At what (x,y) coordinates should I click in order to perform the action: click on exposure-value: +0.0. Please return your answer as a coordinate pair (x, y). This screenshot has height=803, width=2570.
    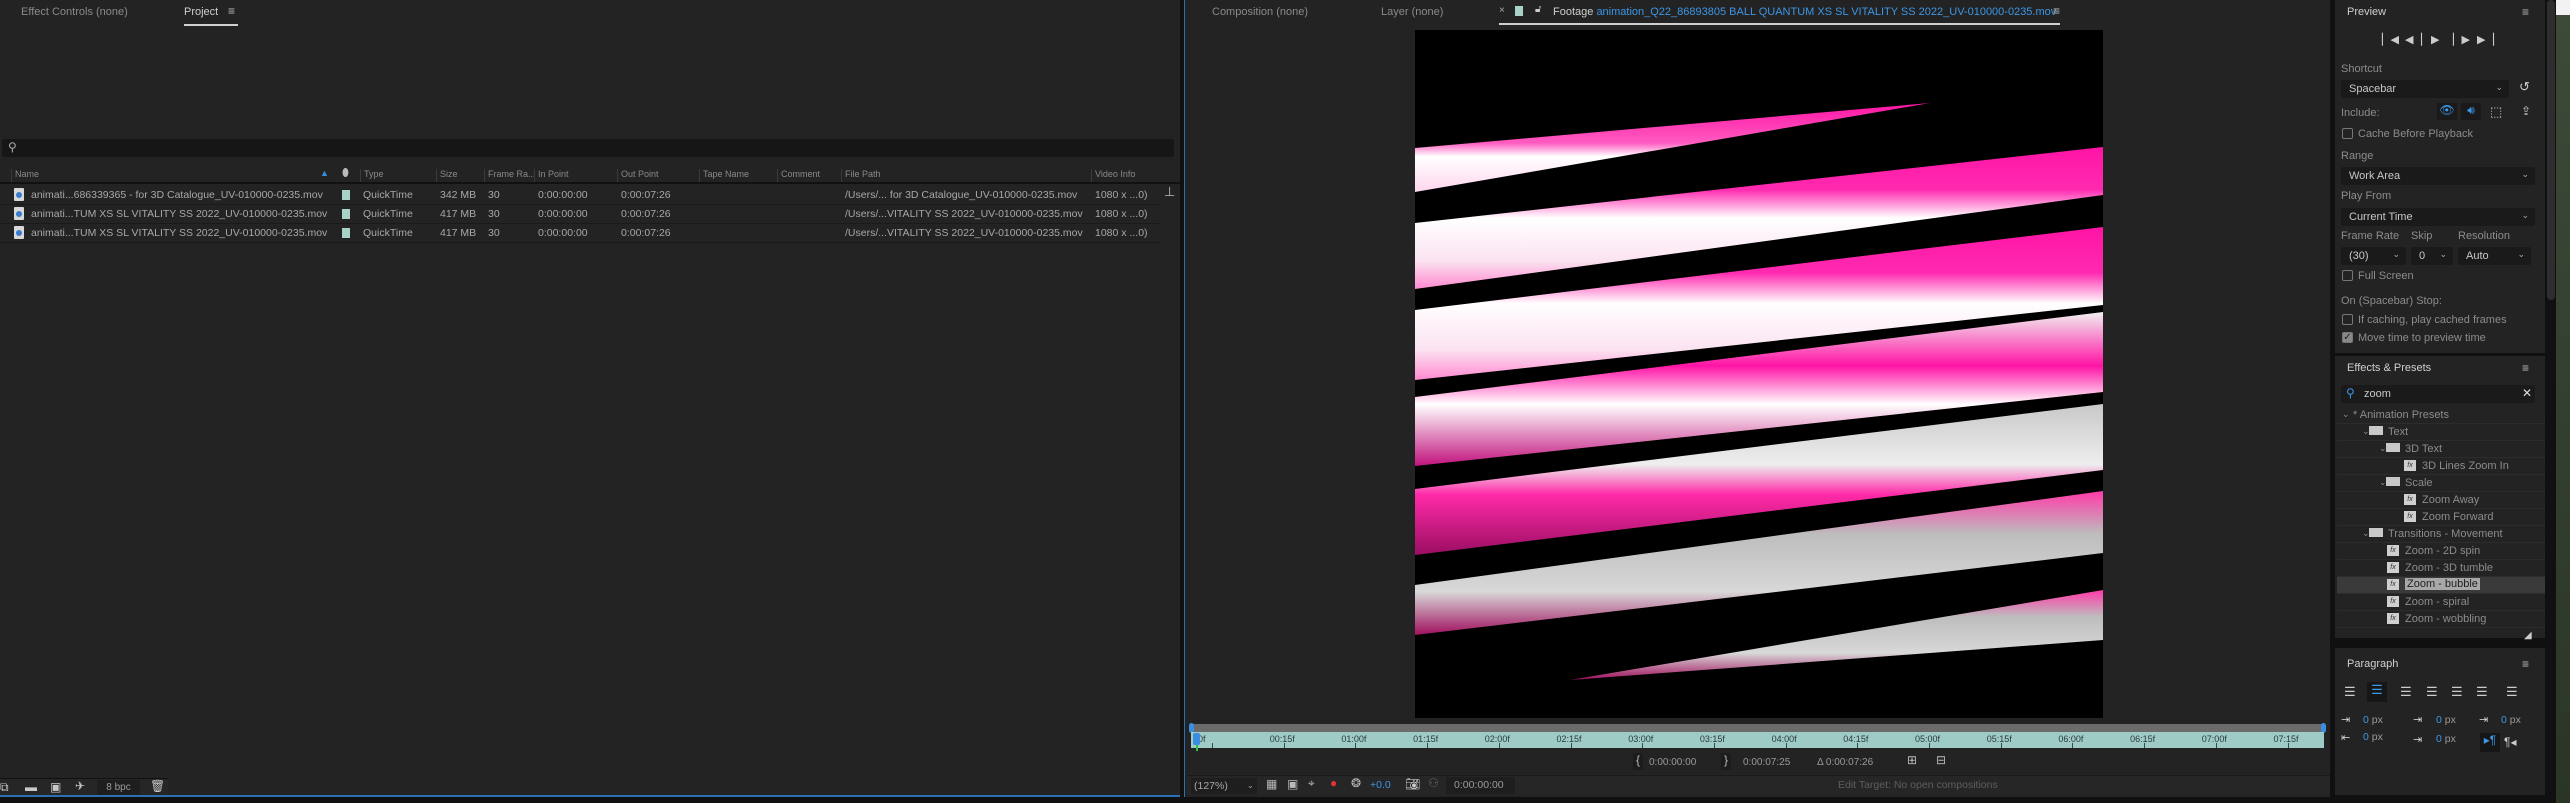
    Looking at the image, I should click on (1380, 785).